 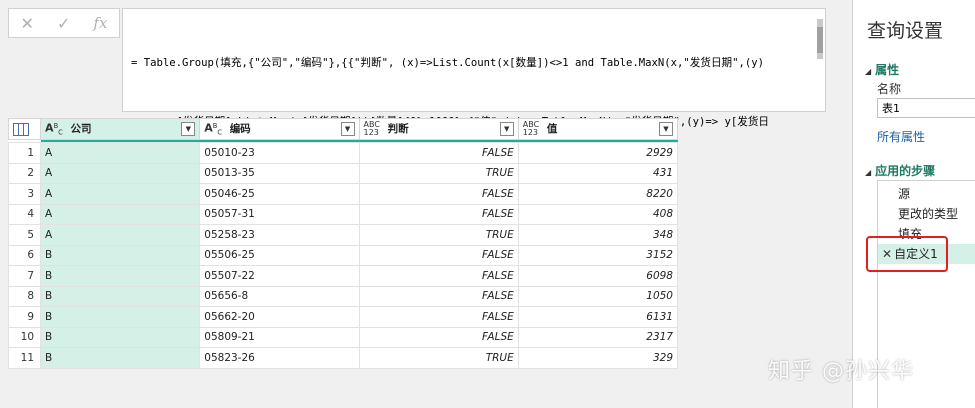 I want to click on table-row: 5 A 05258-23 TRUE 348, so click(x=343, y=235).